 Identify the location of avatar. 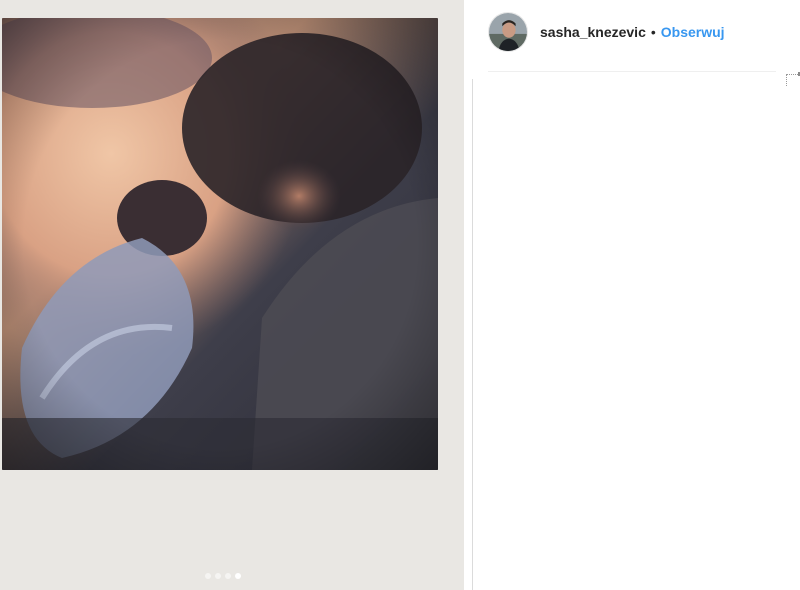
(508, 32).